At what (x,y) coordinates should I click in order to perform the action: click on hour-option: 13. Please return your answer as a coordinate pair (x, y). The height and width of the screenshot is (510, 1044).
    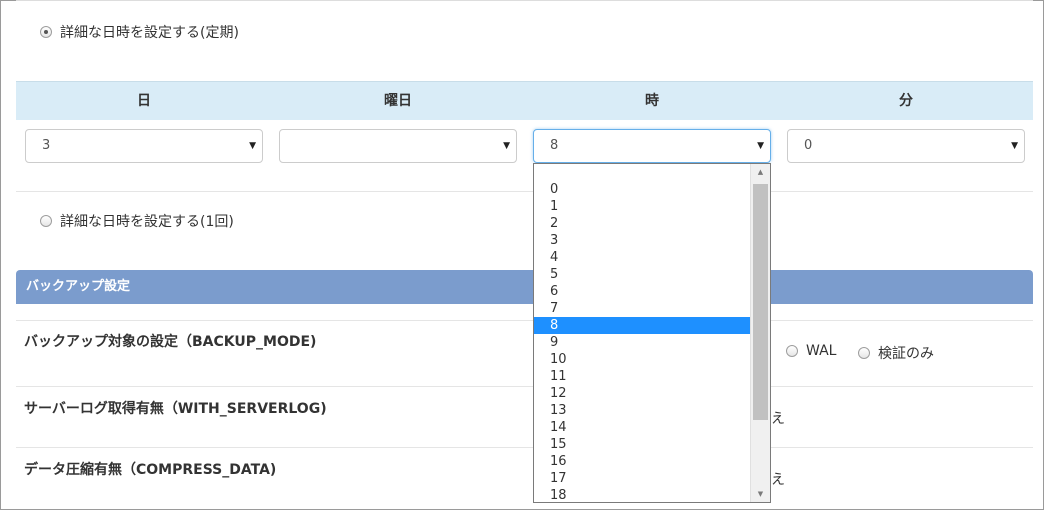
    Looking at the image, I should click on (642, 410).